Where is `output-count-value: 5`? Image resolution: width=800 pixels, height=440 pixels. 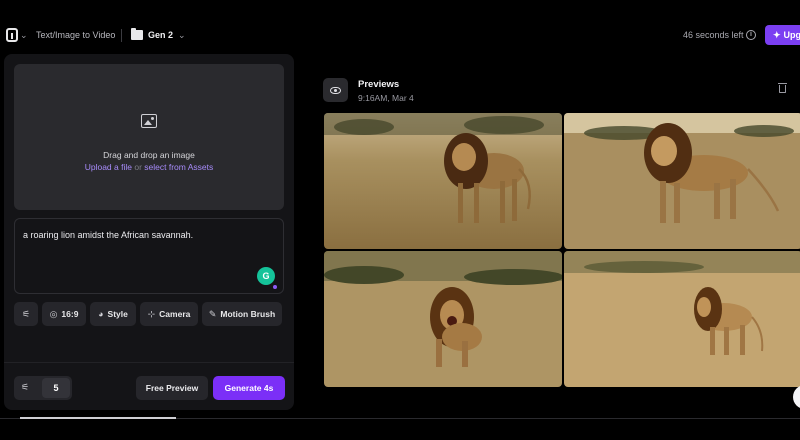 output-count-value: 5 is located at coordinates (56, 388).